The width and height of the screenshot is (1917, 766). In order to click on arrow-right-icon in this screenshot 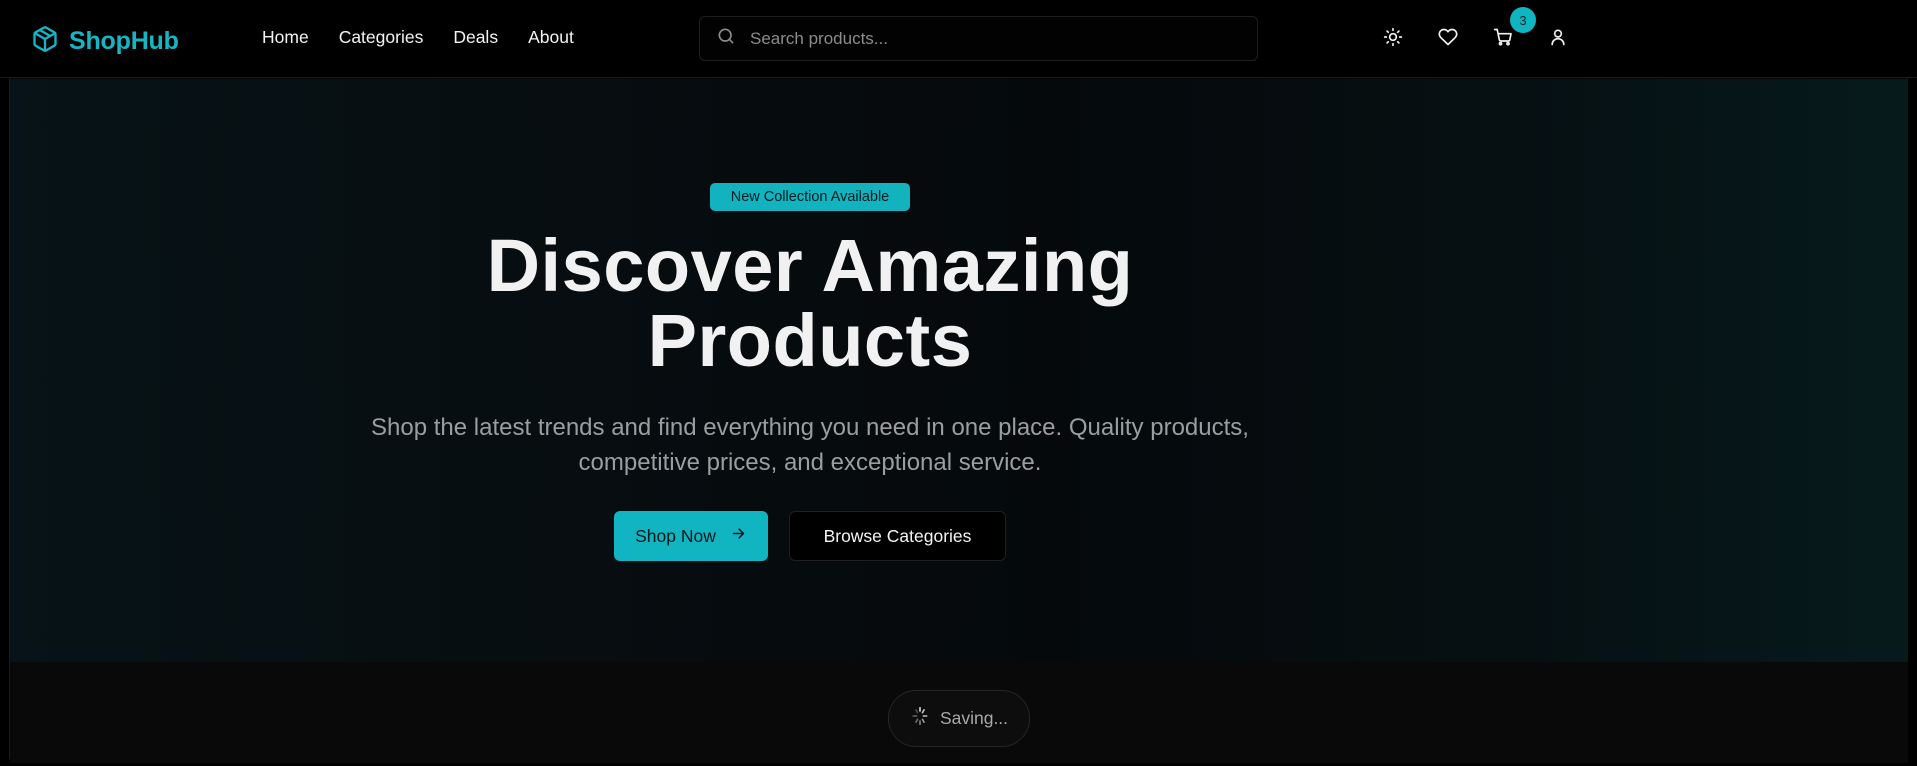, I will do `click(738, 536)`.